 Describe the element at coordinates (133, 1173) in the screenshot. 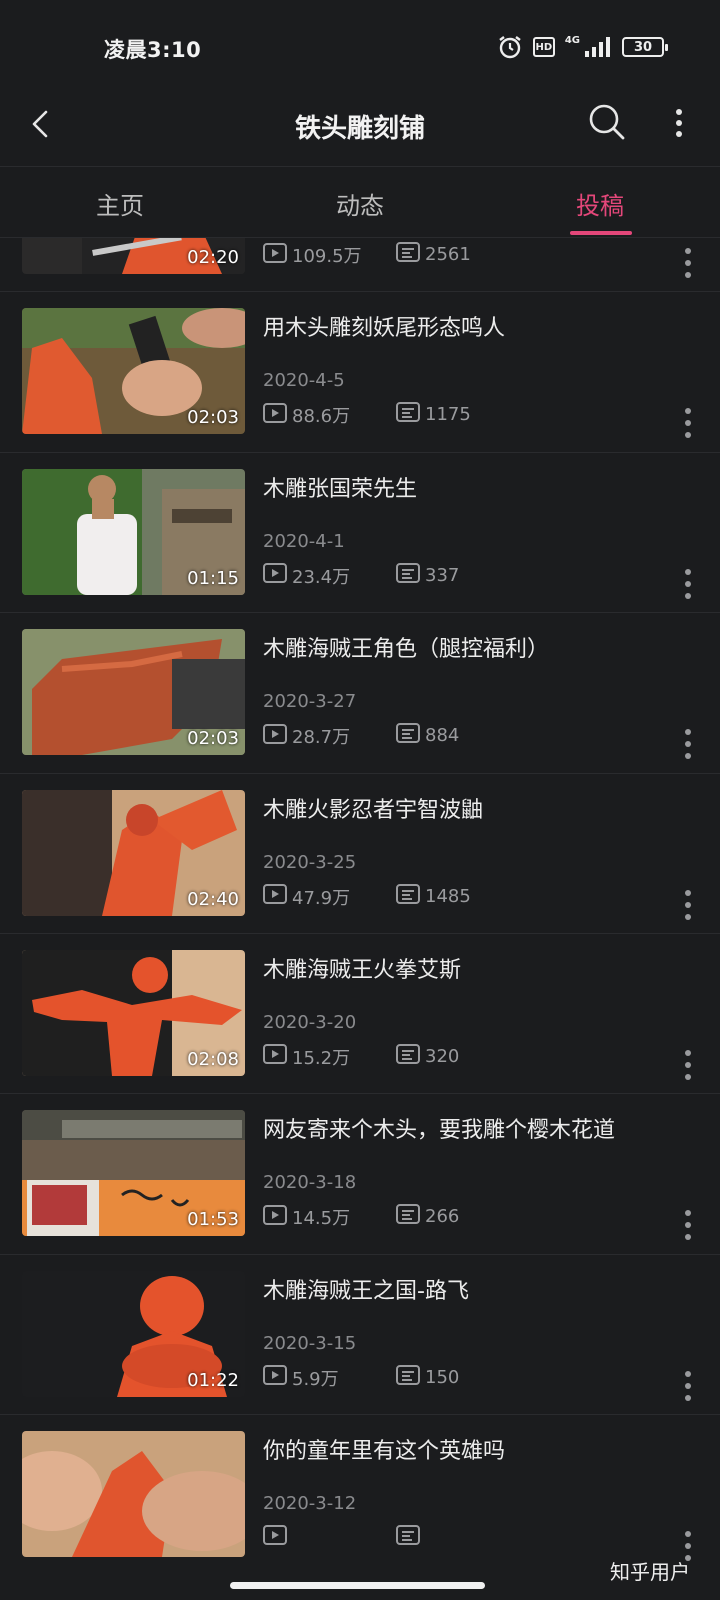

I see `video-thumbnail: 01:53` at that location.